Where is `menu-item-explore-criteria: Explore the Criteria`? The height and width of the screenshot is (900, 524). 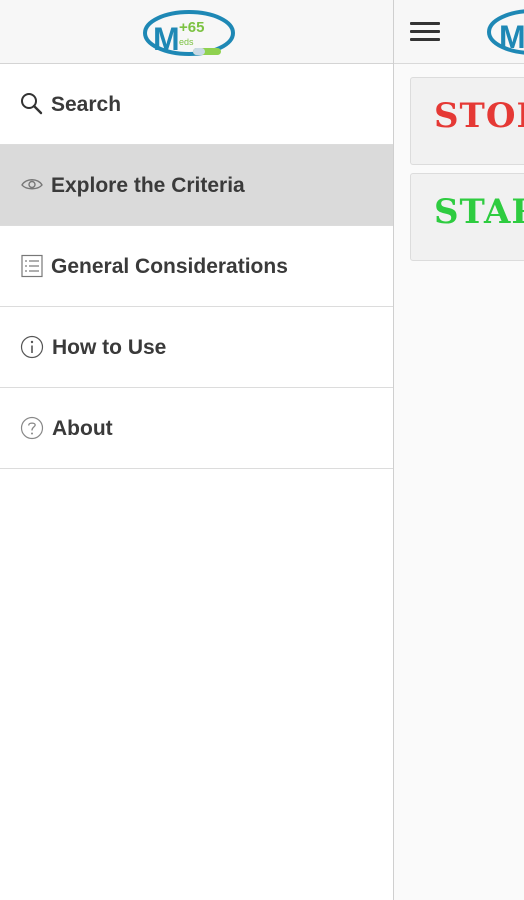
menu-item-explore-criteria: Explore the Criteria is located at coordinates (196, 185).